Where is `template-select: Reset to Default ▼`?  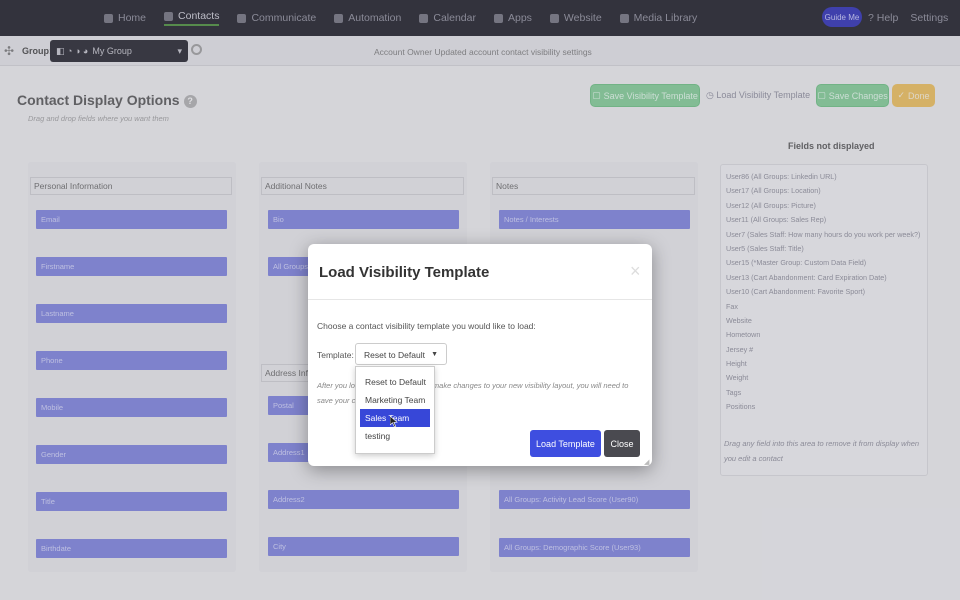
template-select: Reset to Default ▼ is located at coordinates (401, 354).